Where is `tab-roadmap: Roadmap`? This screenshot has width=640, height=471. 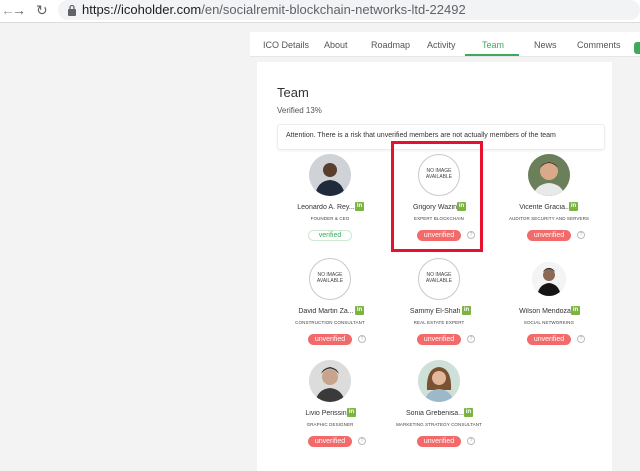 tab-roadmap: Roadmap is located at coordinates (390, 45).